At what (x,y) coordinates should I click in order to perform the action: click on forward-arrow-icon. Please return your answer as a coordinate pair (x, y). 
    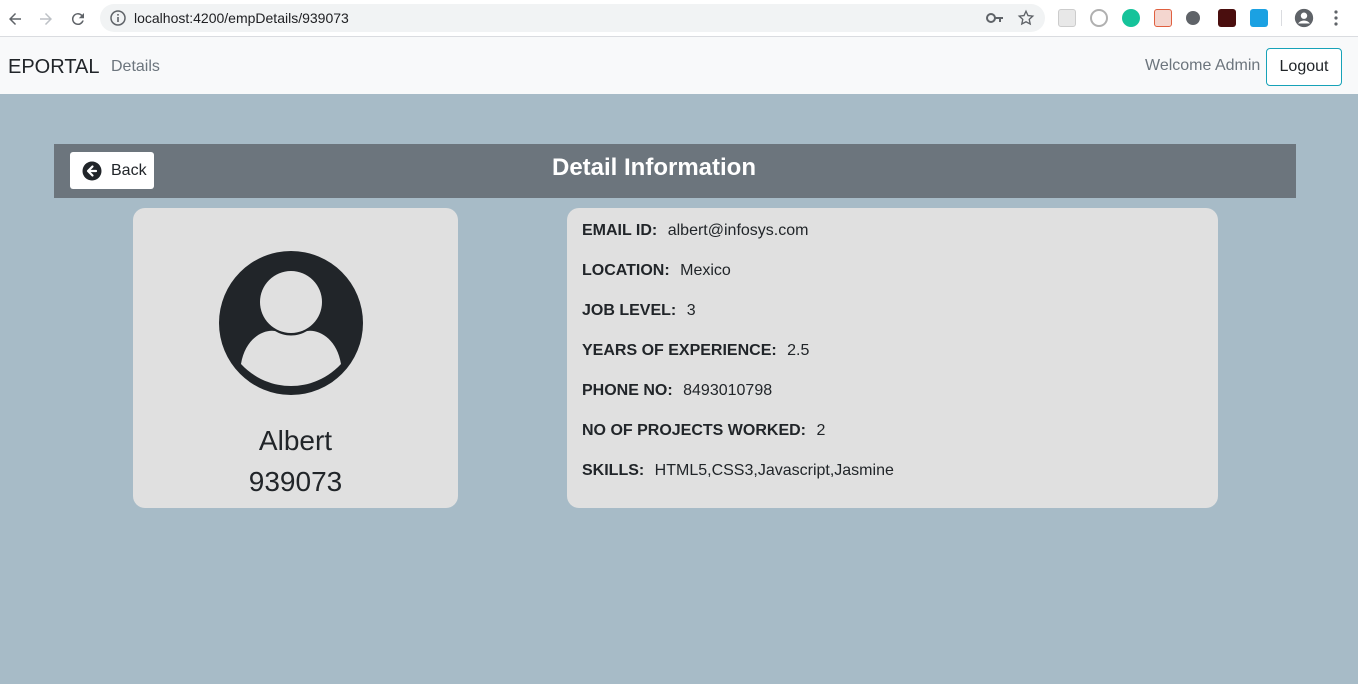
    Looking at the image, I should click on (46, 19).